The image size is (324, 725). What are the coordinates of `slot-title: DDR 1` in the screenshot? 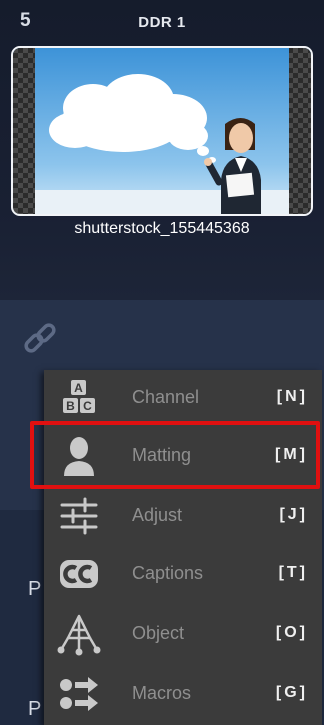 It's located at (162, 22).